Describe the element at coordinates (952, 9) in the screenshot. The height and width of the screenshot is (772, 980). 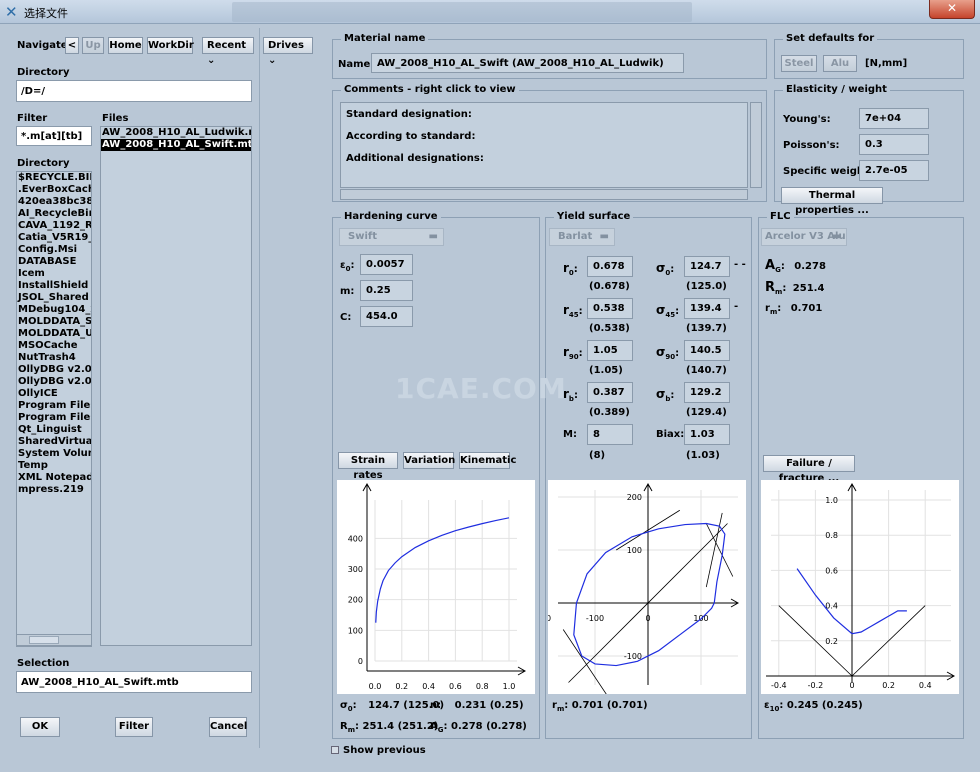
I see `close-button: ✕` at that location.